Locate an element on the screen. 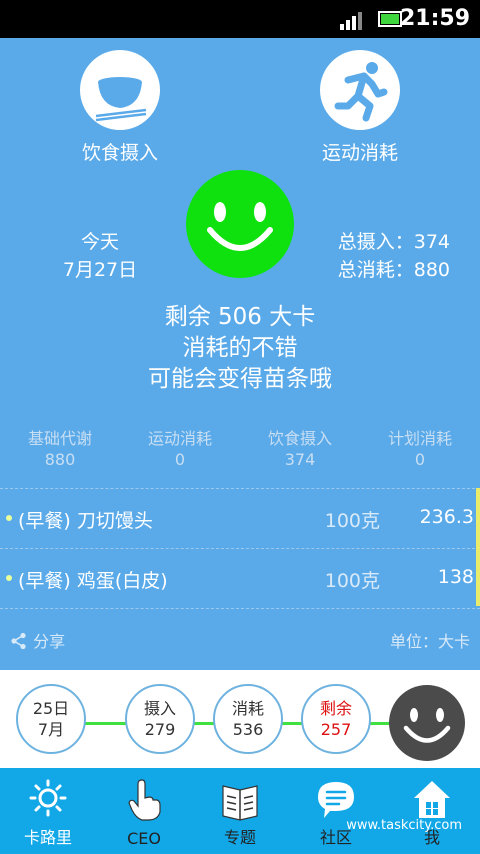 The image size is (480, 854). tab-community: 社区 is located at coordinates (336, 811).